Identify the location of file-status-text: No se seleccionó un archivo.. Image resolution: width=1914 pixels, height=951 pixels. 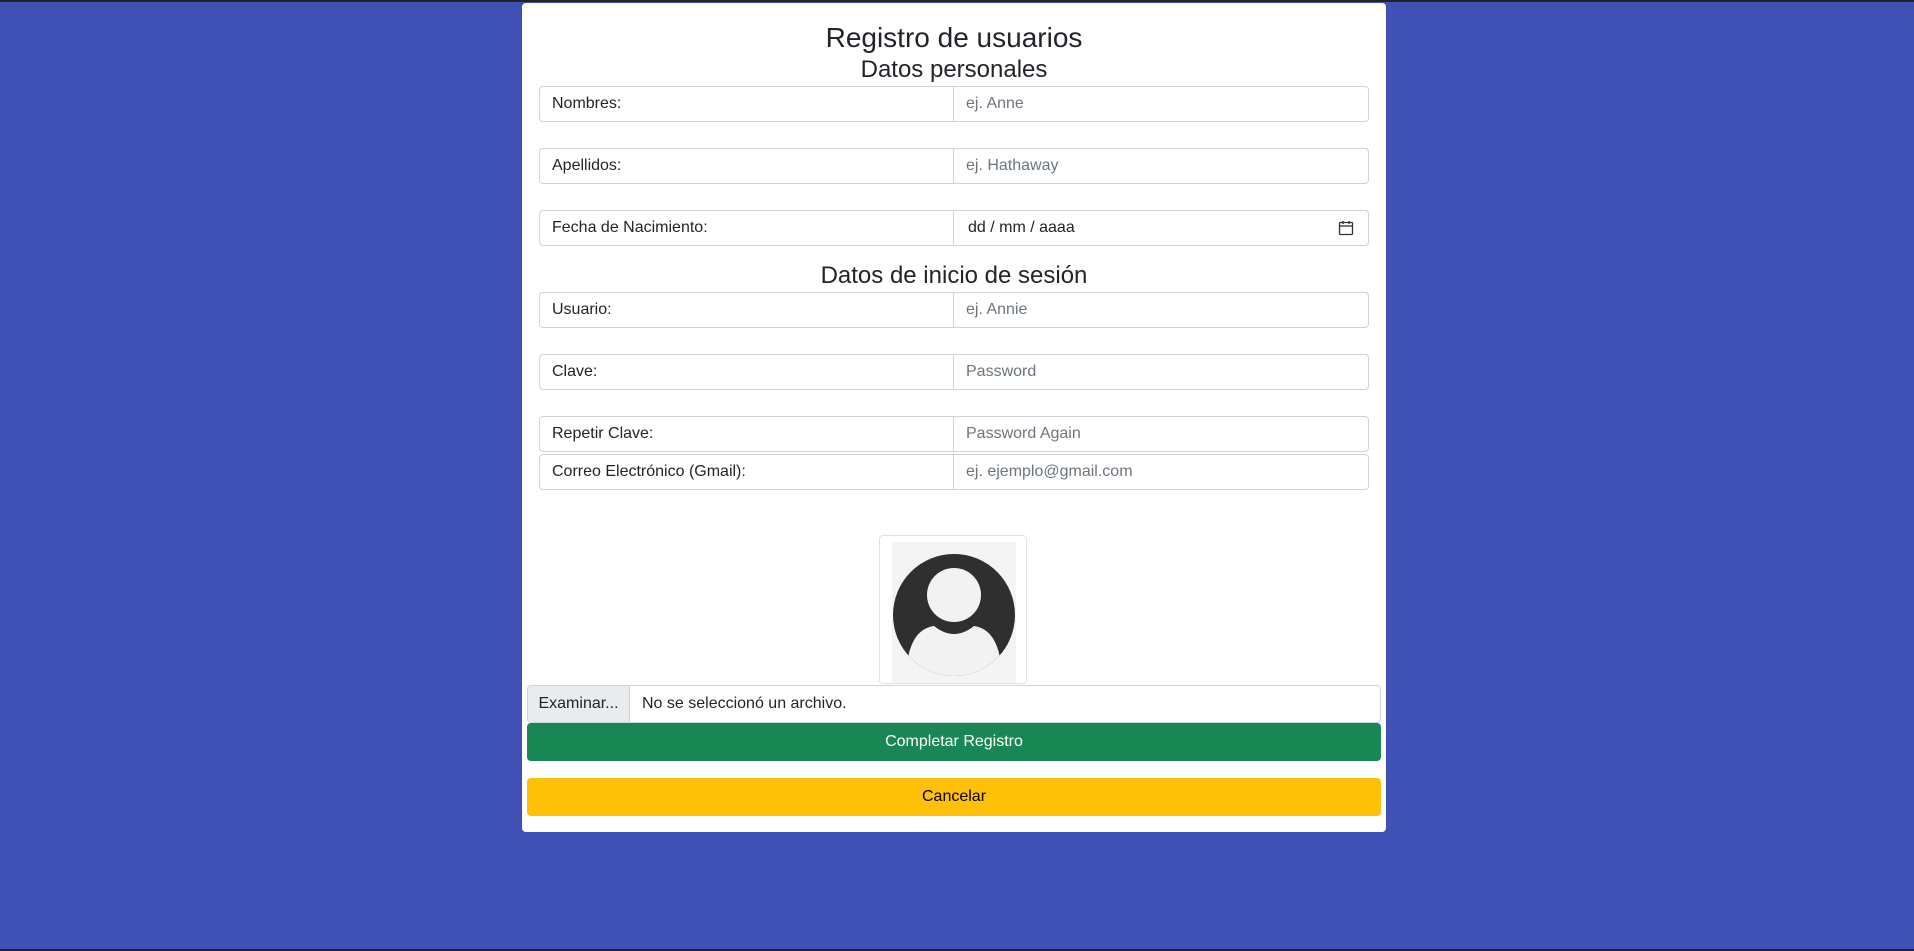
(744, 703).